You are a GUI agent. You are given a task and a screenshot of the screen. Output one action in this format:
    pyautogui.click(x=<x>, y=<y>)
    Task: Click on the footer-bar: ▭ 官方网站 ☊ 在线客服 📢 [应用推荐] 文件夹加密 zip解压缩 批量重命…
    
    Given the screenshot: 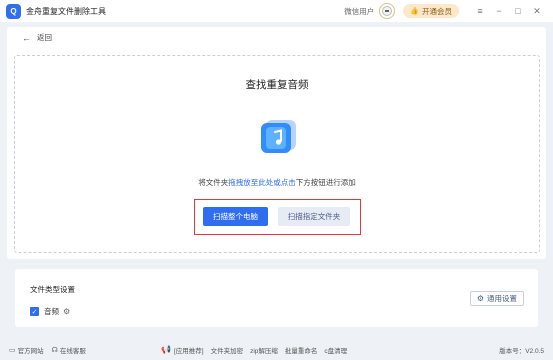 What is the action you would take?
    pyautogui.click(x=276, y=349)
    